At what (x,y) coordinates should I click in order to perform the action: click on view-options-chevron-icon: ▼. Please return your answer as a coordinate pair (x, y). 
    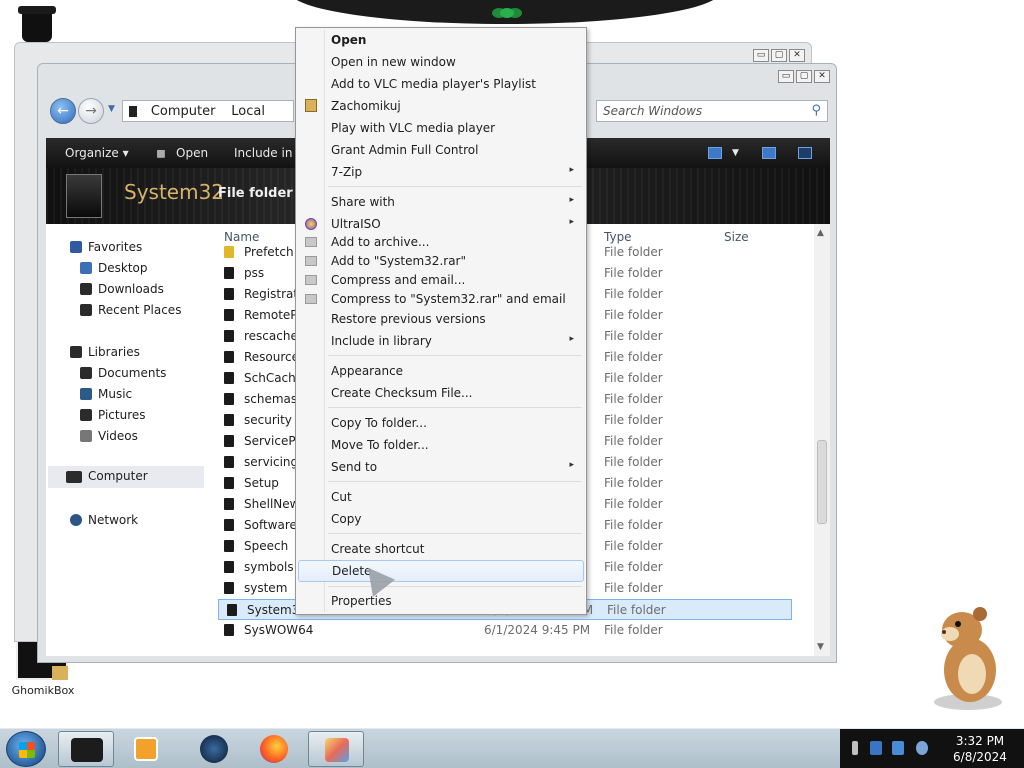
    Looking at the image, I should click on (735, 153).